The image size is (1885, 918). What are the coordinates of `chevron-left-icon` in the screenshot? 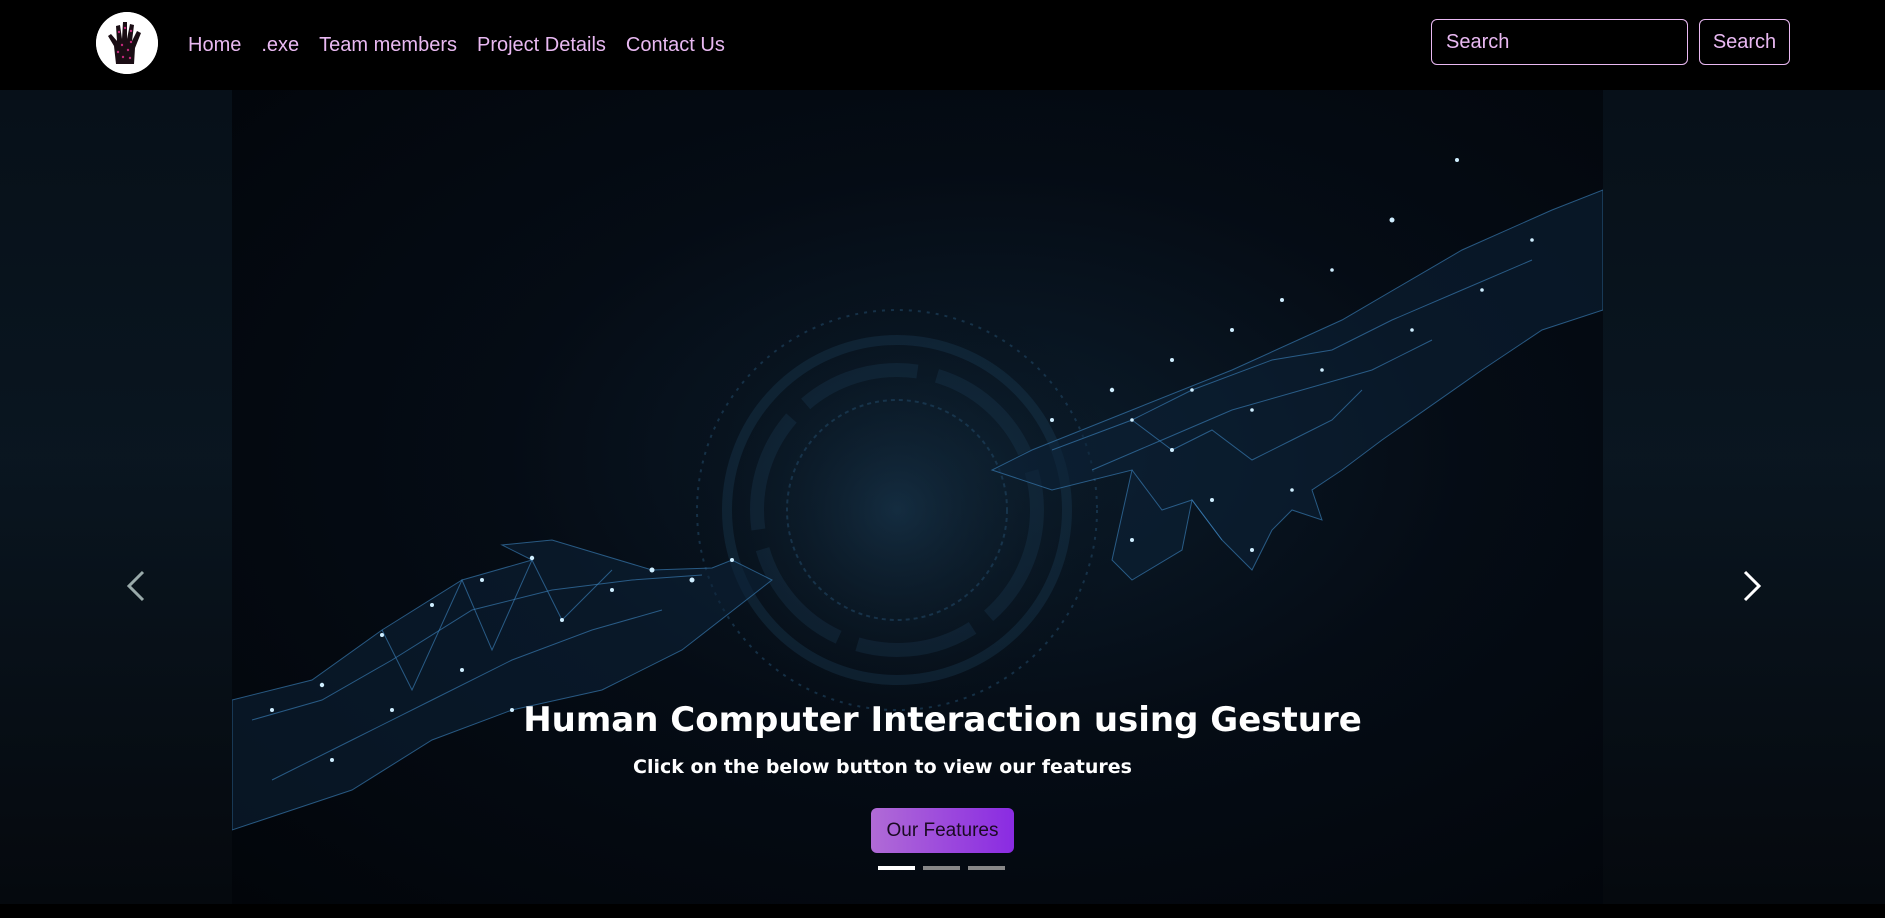 It's located at (137, 586).